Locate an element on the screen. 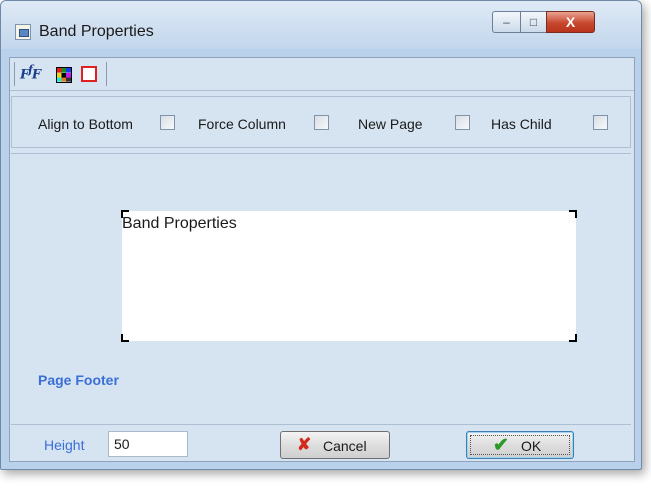  ok-button: ✔ OK is located at coordinates (520, 445).